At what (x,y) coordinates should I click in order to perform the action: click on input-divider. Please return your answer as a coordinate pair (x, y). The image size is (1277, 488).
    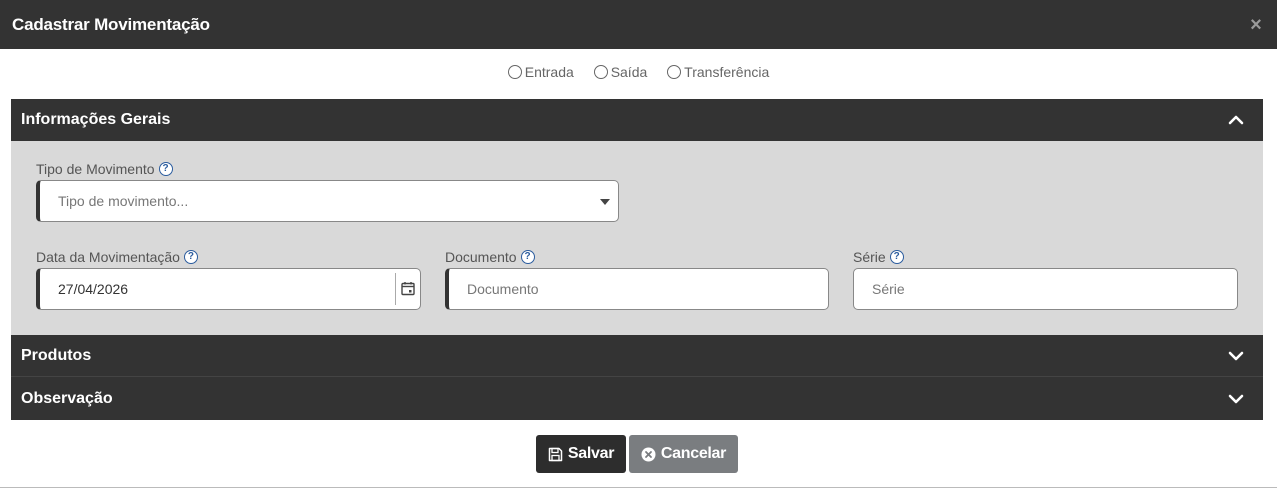
    Looking at the image, I should click on (395, 289).